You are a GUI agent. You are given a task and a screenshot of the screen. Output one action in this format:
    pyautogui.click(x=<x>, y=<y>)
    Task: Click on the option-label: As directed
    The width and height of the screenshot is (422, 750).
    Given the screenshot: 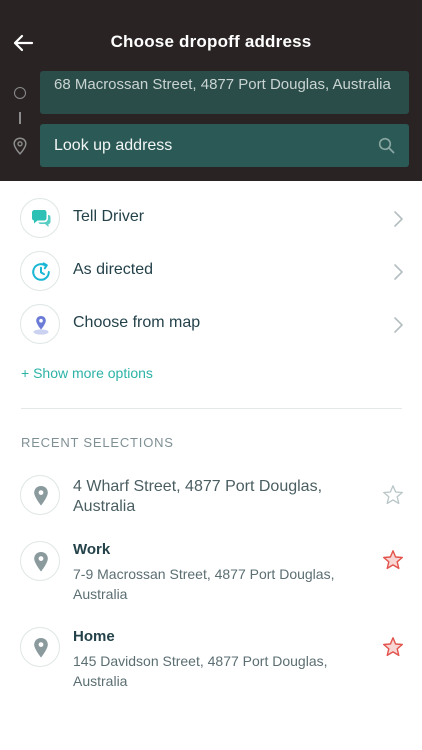 What is the action you would take?
    pyautogui.click(x=113, y=269)
    